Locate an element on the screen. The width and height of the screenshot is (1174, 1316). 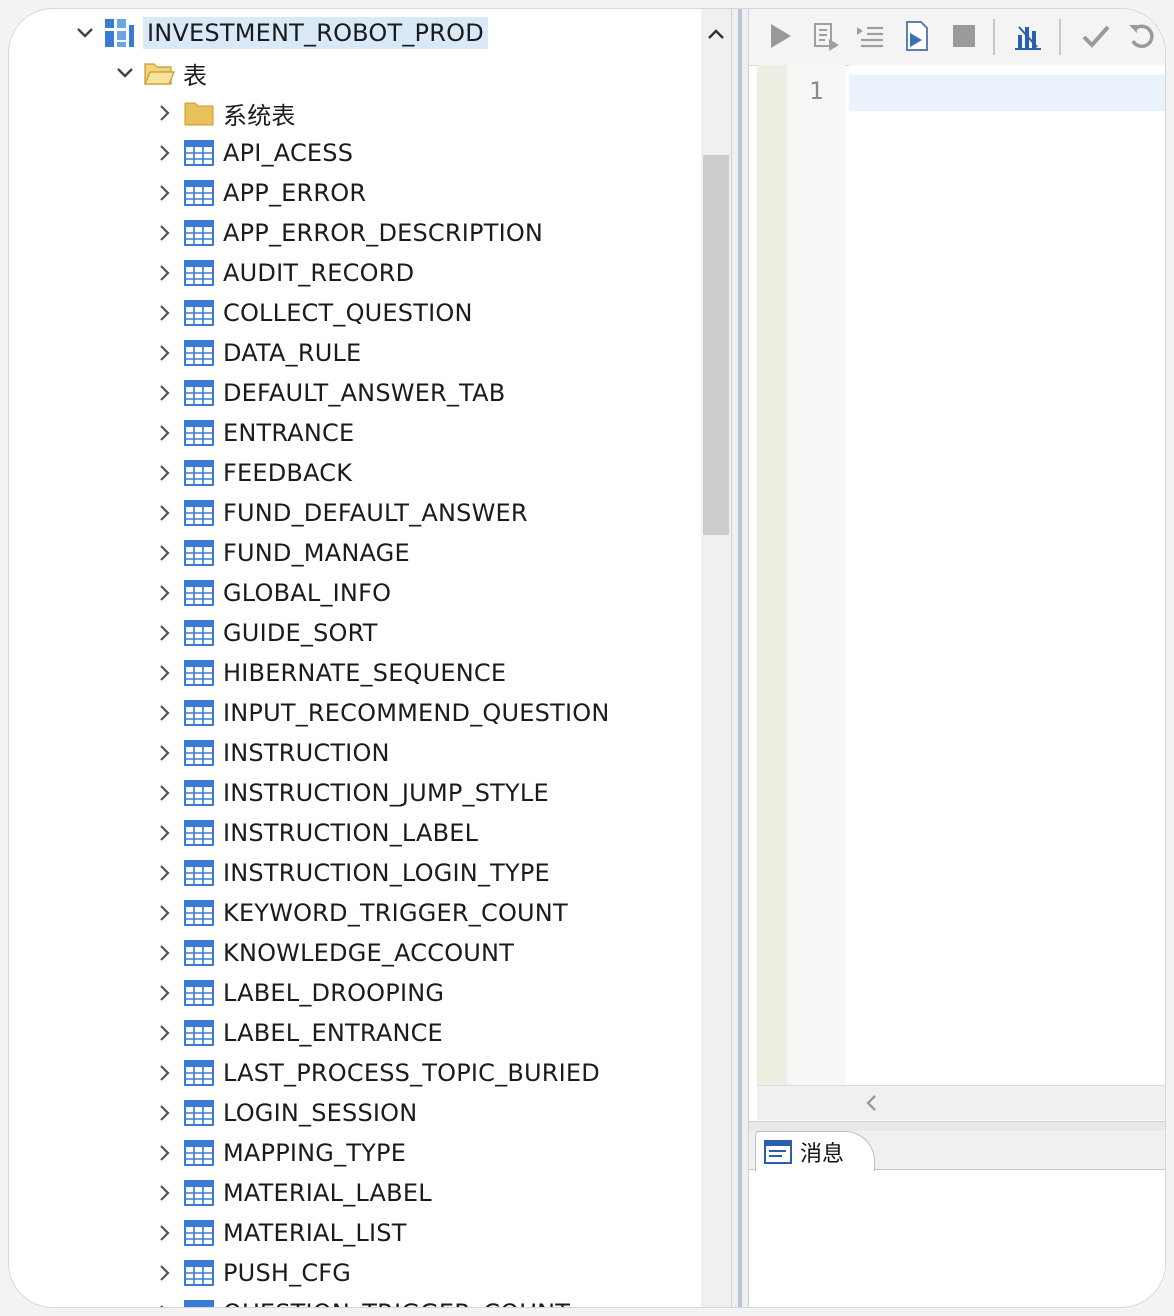
tree-item-label: AUDIT_RECORD is located at coordinates (319, 273).